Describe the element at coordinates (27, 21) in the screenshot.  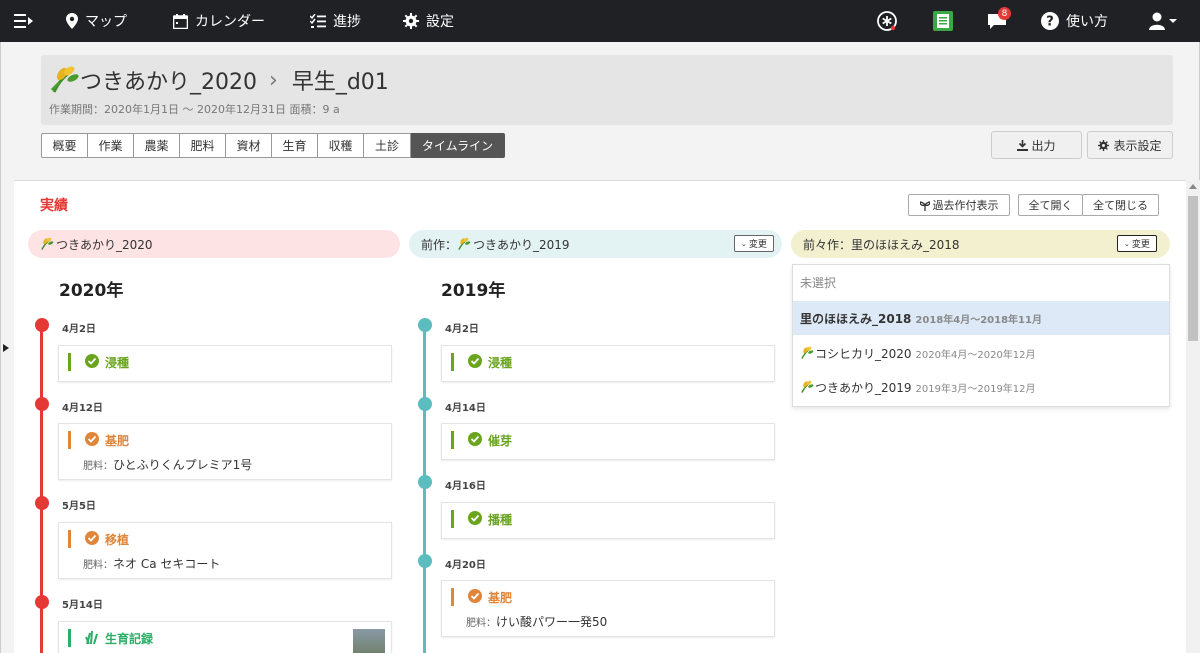
I see `menu-toggle-icon` at that location.